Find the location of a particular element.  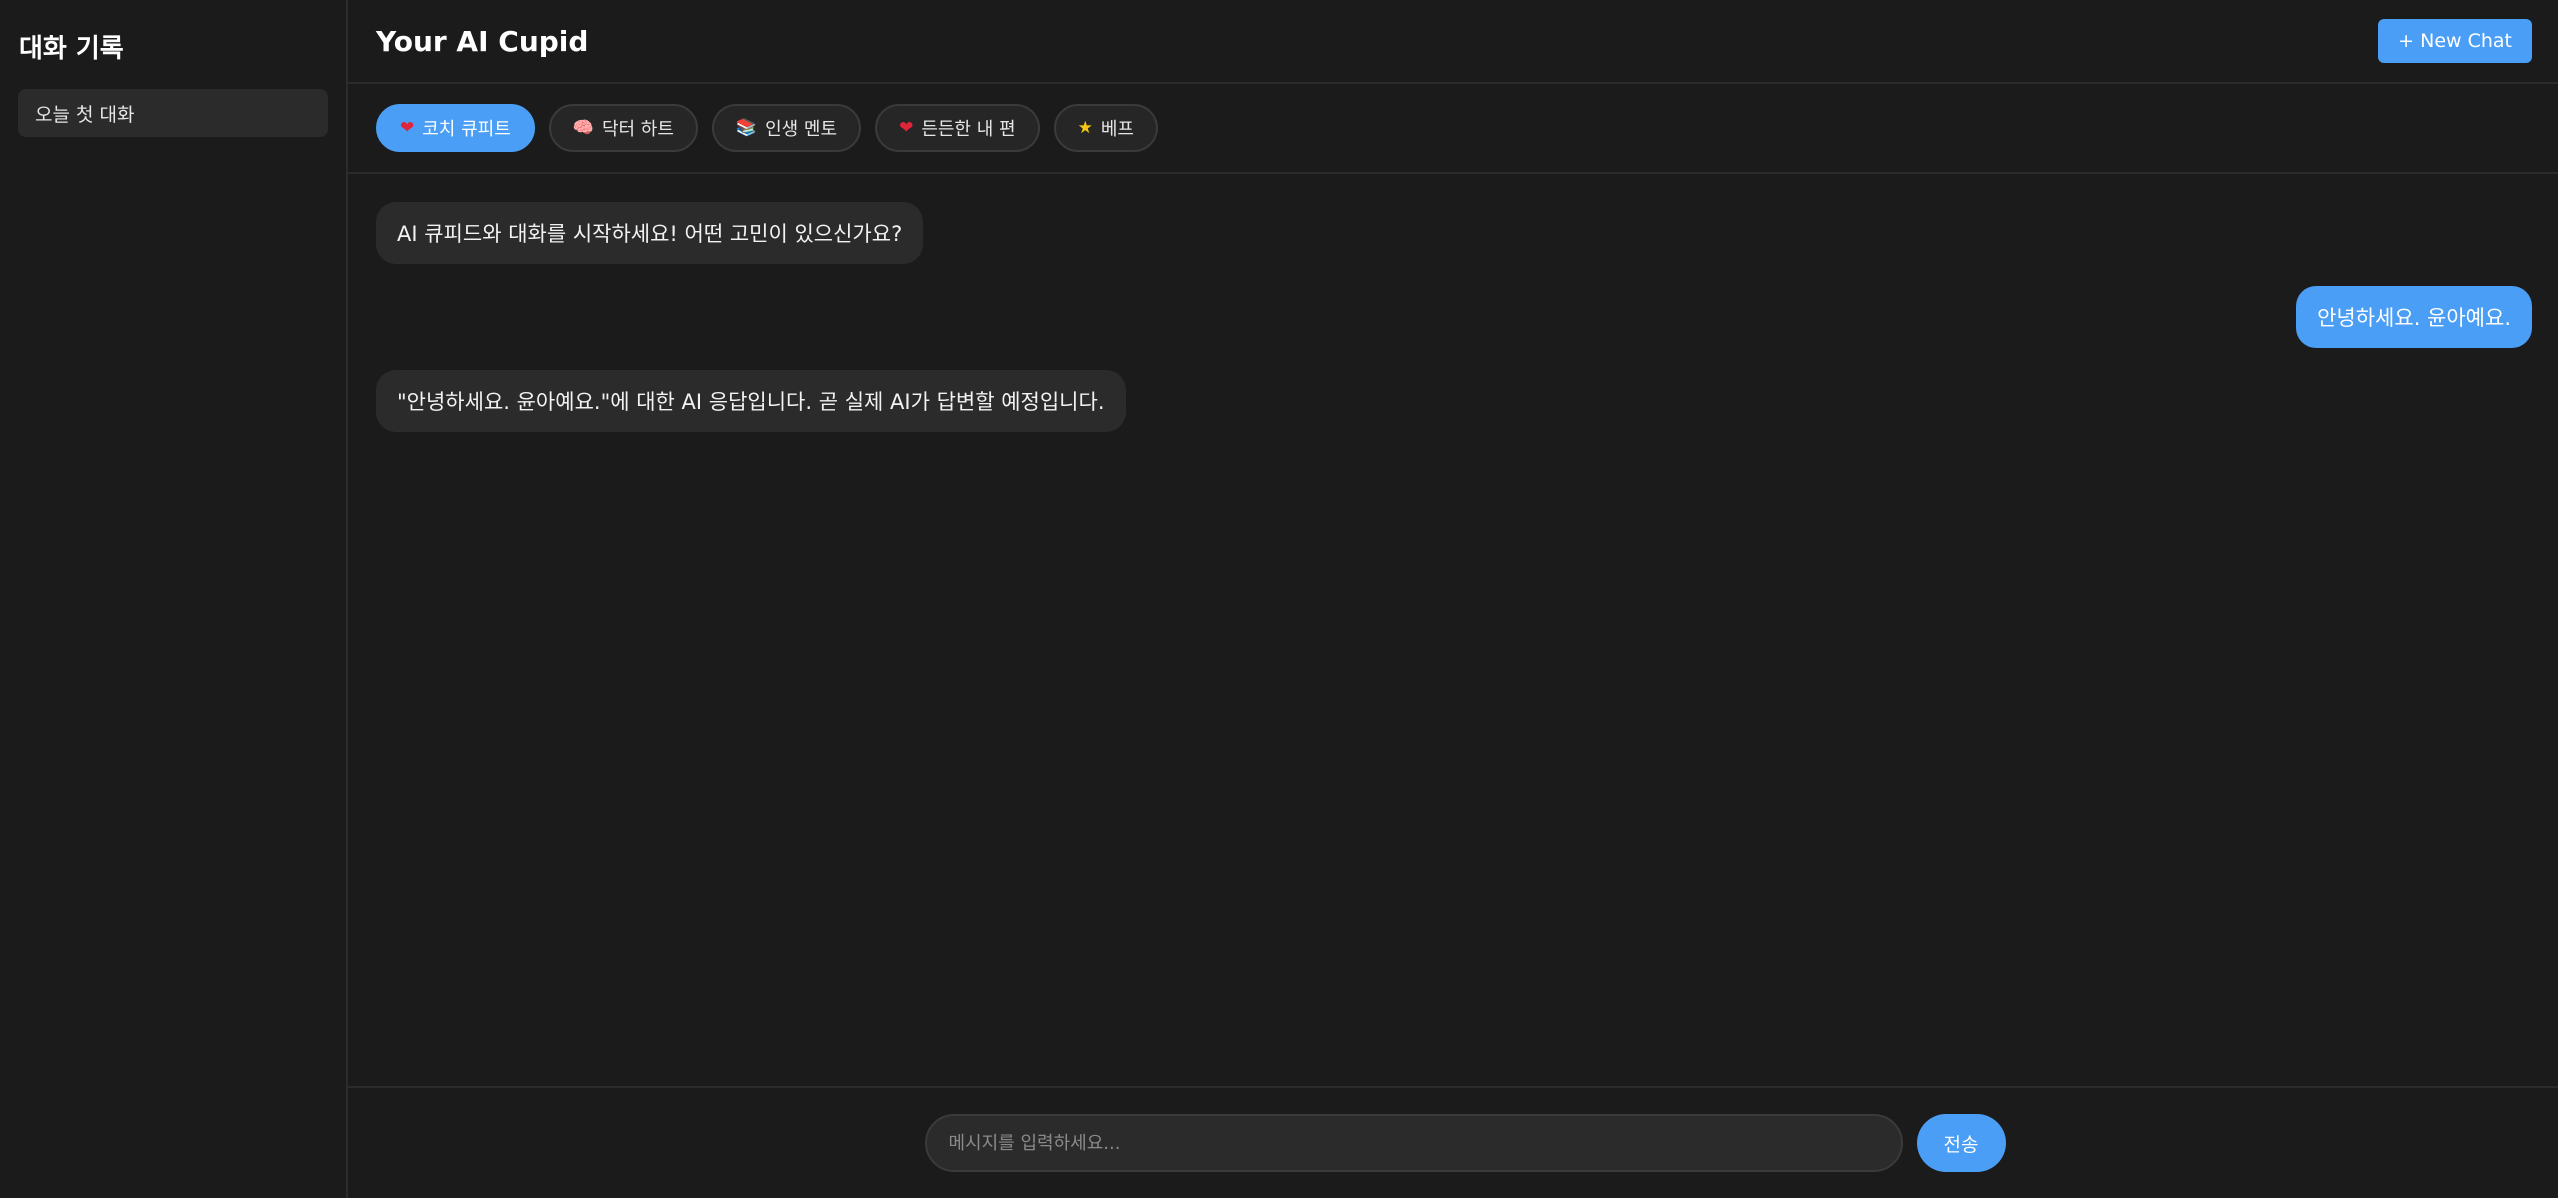

send-button: 전송 is located at coordinates (1961, 1143).